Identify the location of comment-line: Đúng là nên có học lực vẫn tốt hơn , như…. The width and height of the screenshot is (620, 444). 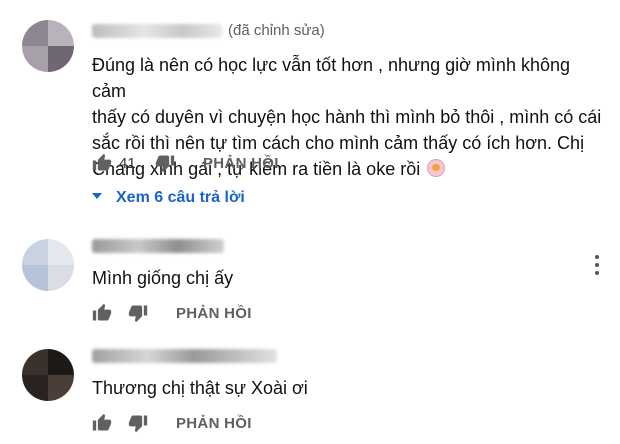
(331, 78).